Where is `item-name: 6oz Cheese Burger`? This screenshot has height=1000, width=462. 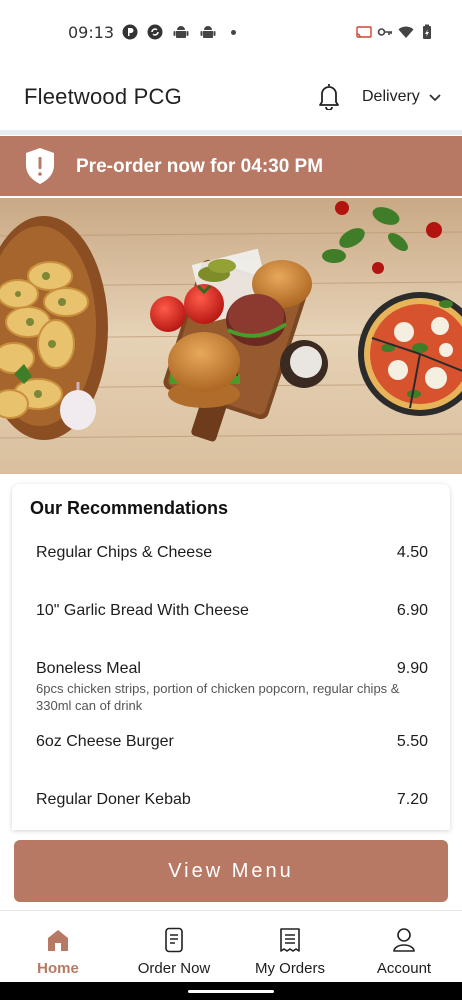
item-name: 6oz Cheese Burger is located at coordinates (105, 741).